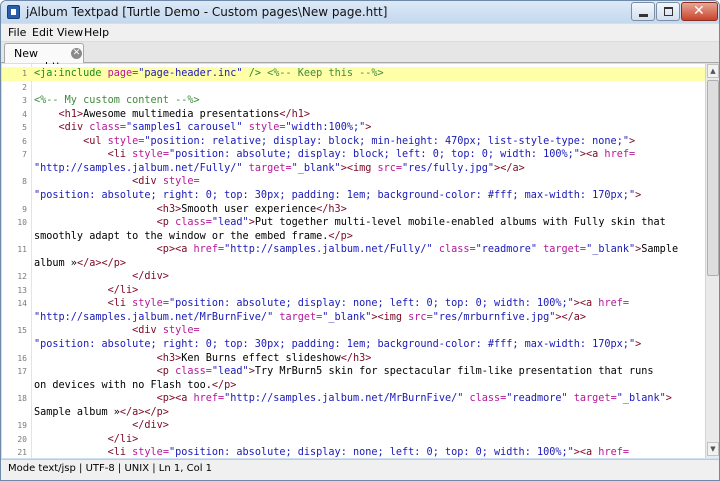 The height and width of the screenshot is (481, 720). I want to click on code-row: 12 </div>, so click(353, 277).